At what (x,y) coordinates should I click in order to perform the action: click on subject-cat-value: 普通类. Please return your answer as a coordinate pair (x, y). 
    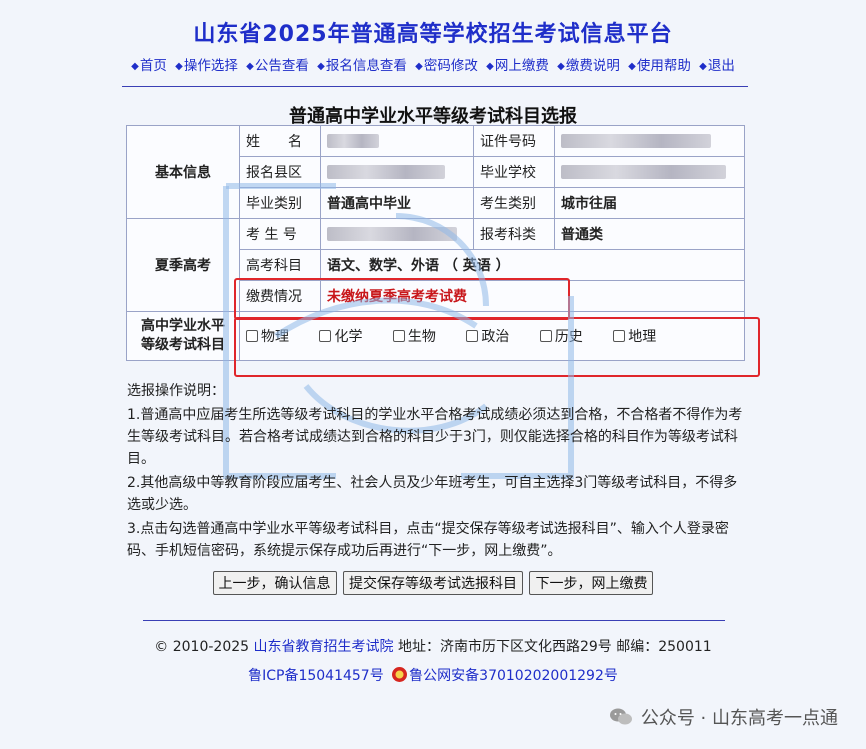
    Looking at the image, I should click on (649, 234).